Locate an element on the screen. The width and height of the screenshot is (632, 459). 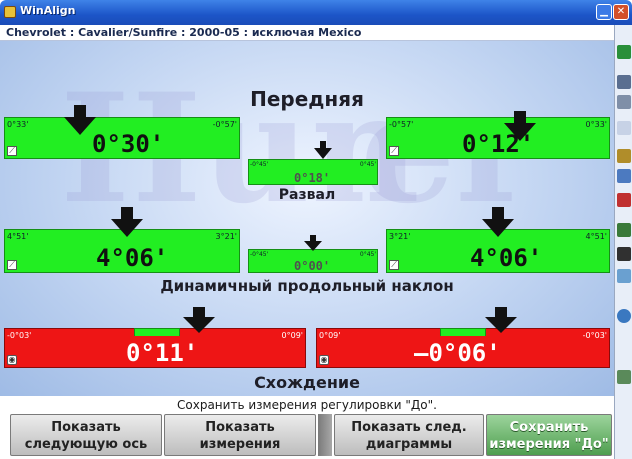
link-icon is located at coordinates (624, 377).